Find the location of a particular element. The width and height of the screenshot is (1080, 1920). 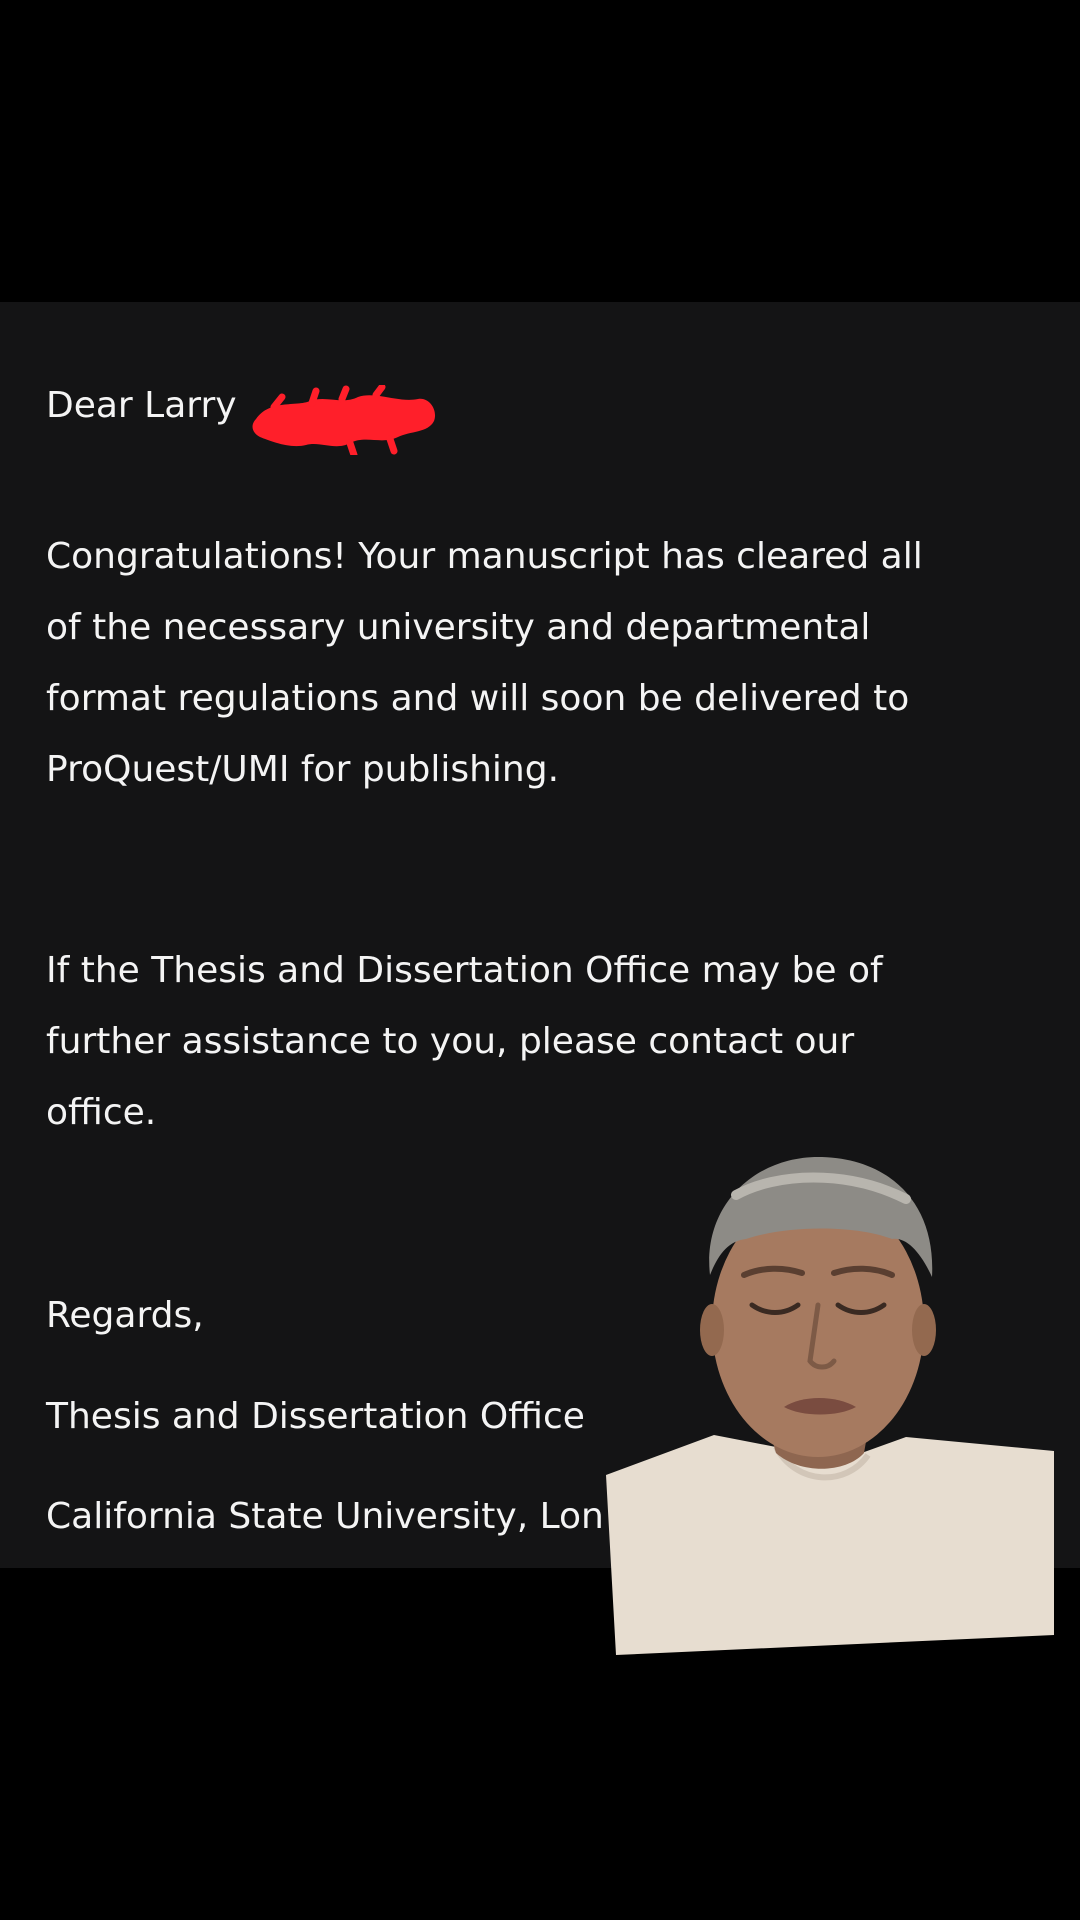

signature-university: California State University, Lon is located at coordinates (325, 1516).